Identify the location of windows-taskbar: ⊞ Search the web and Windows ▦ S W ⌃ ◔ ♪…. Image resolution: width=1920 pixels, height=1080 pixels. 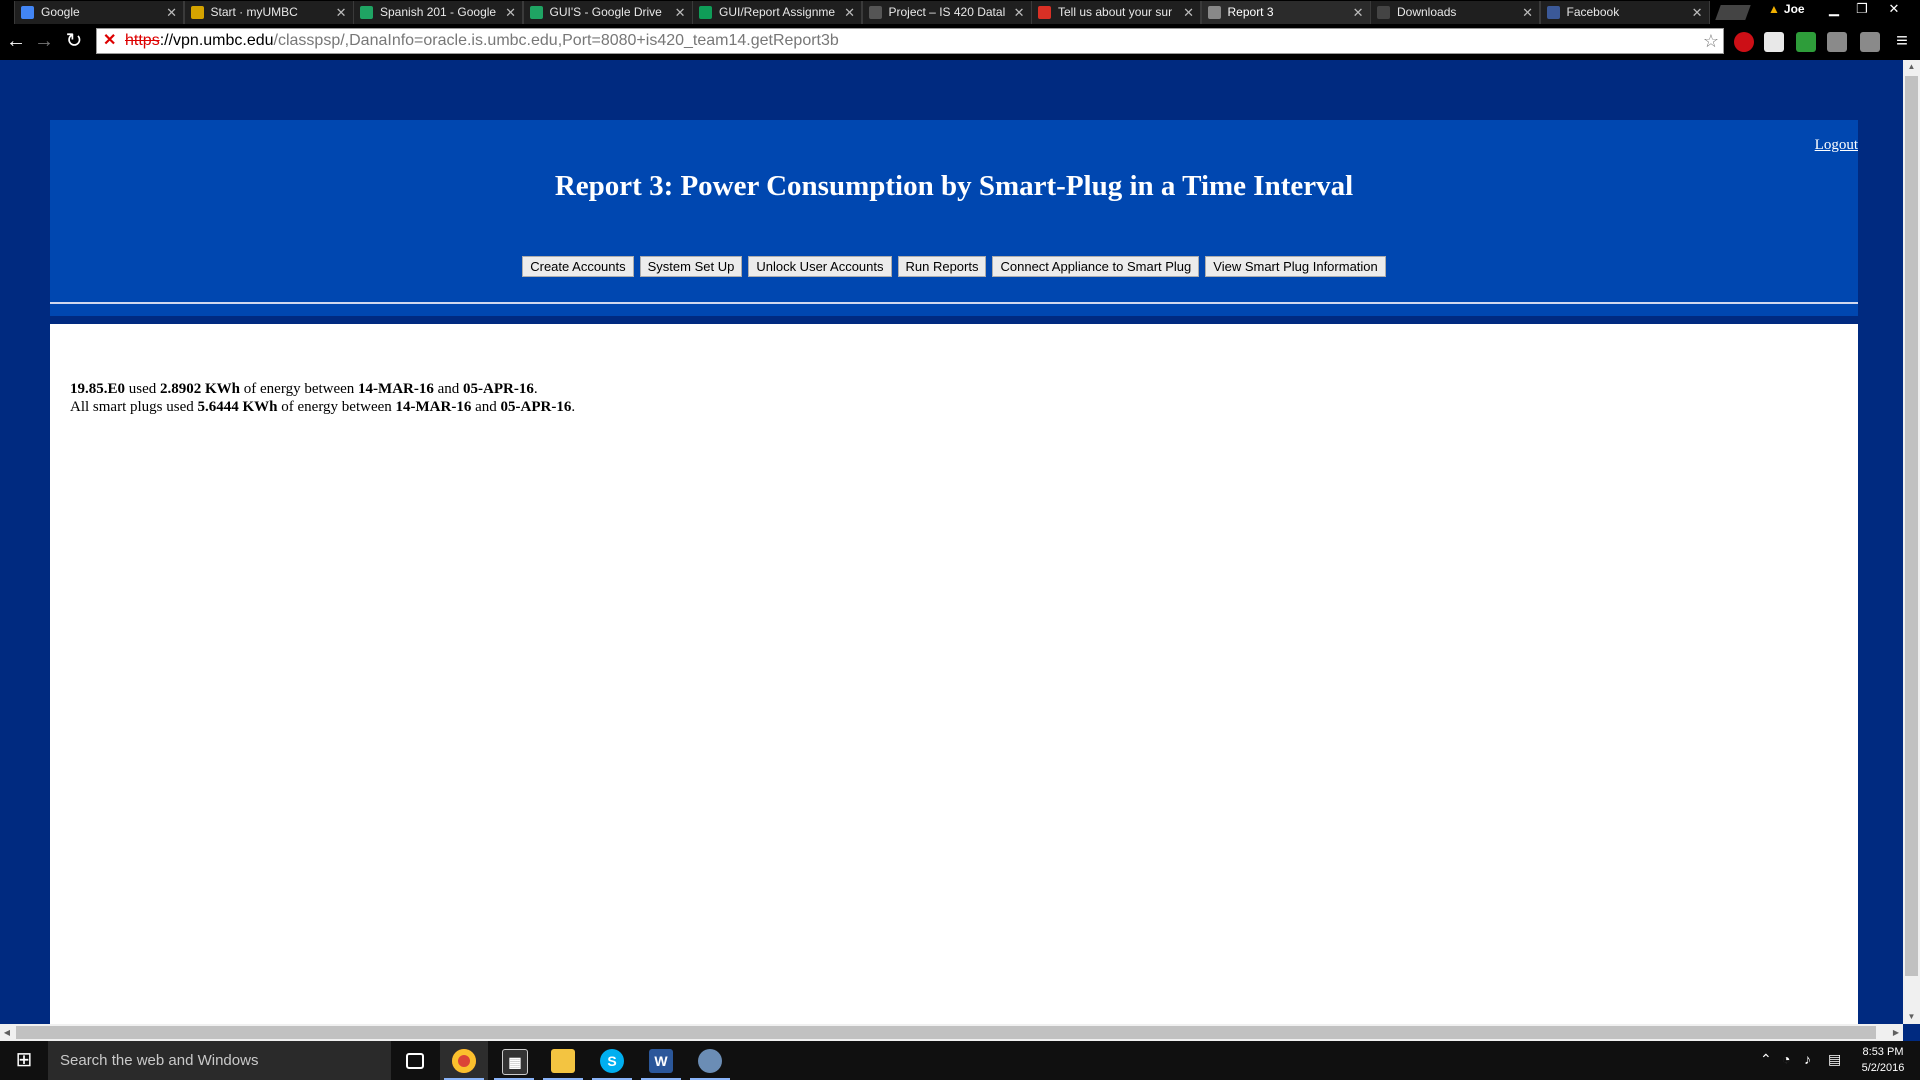
(960, 1060).